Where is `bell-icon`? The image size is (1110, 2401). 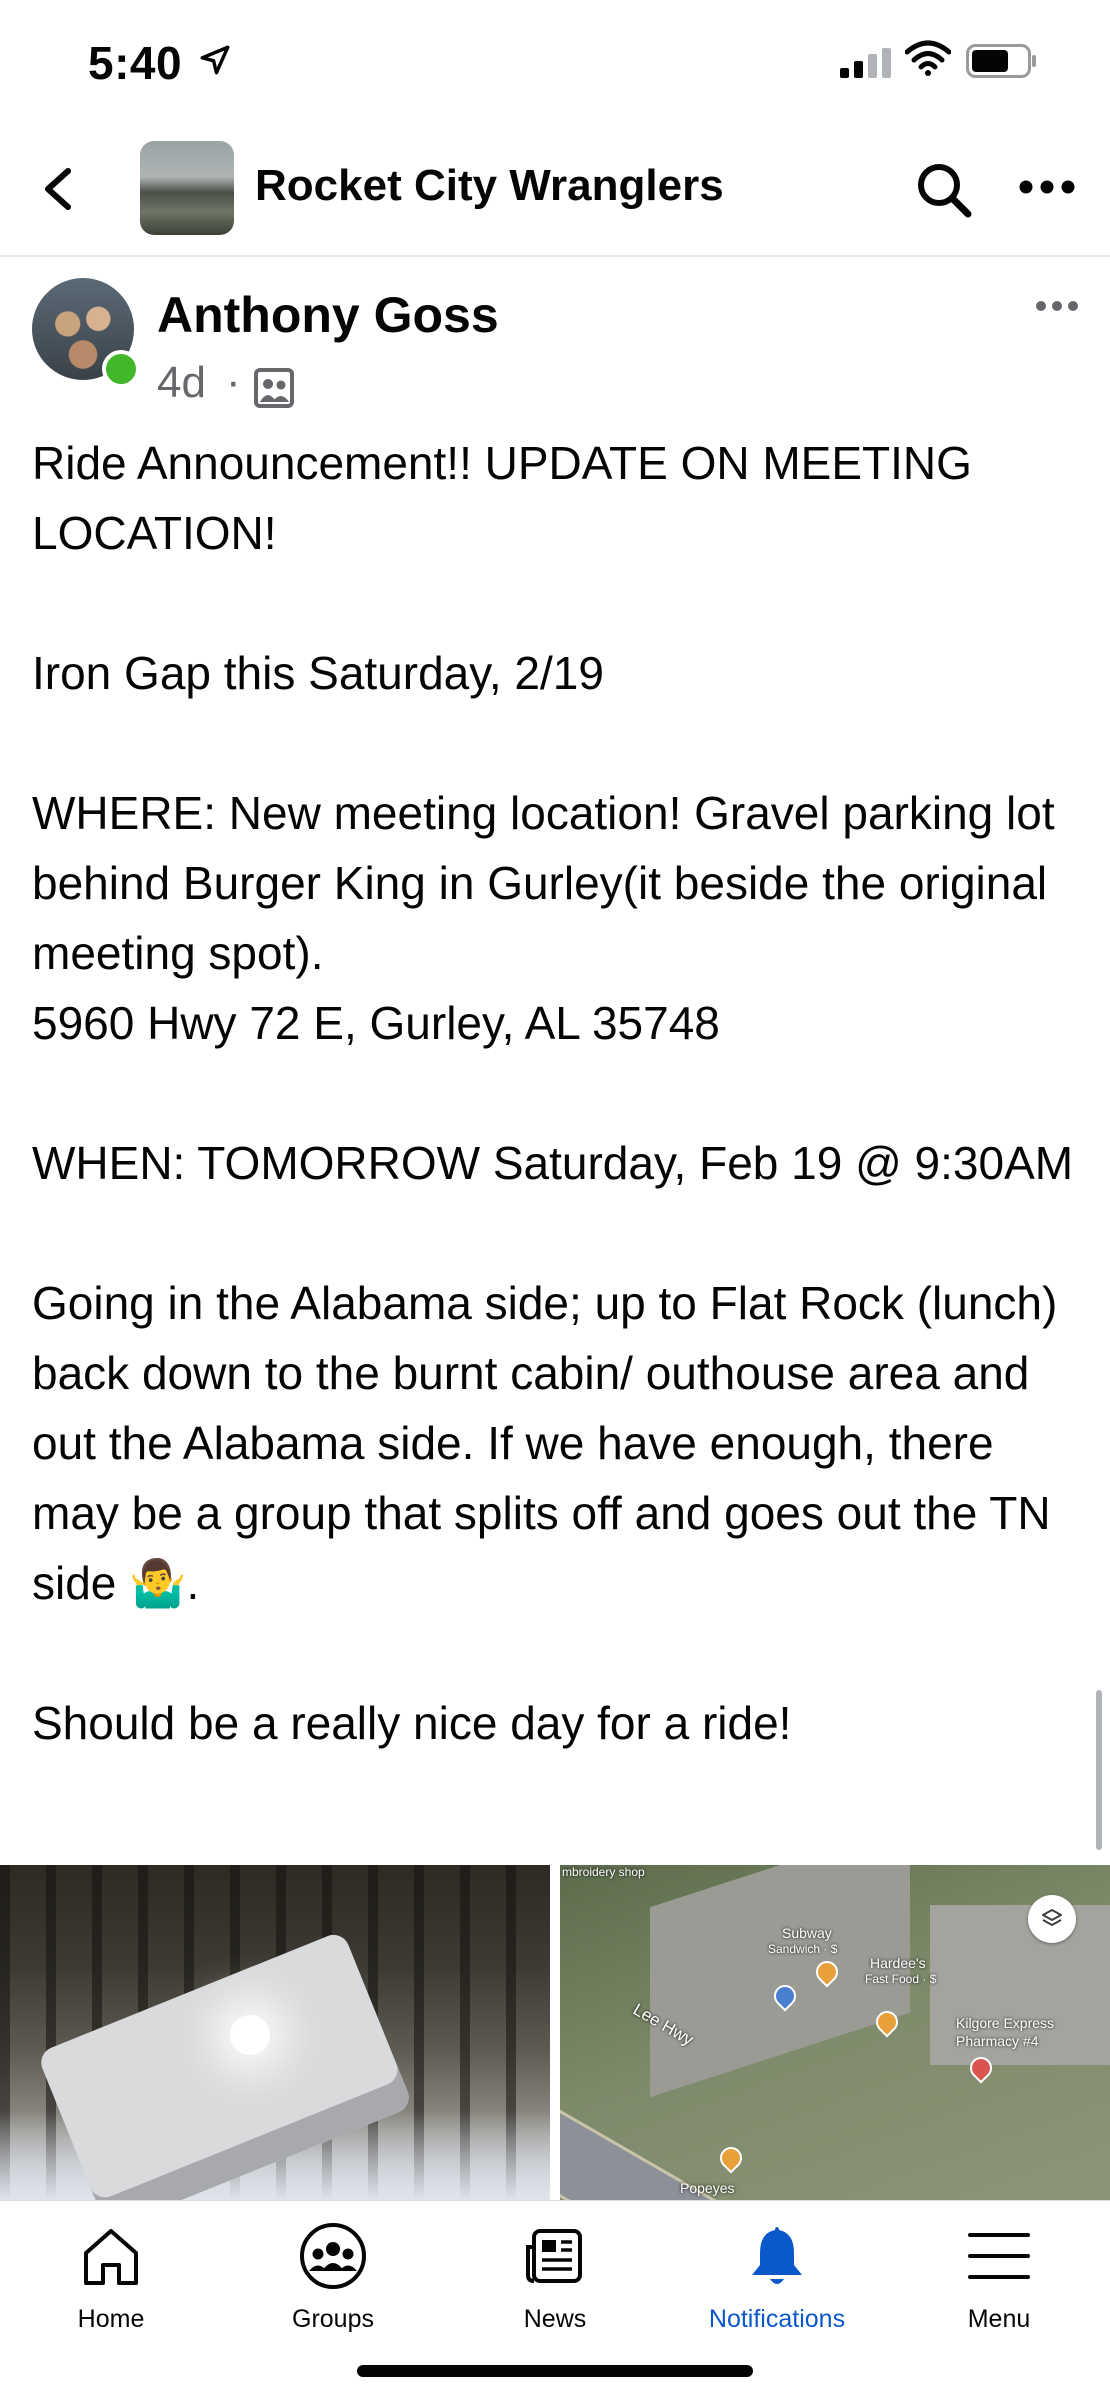
bell-icon is located at coordinates (777, 2255).